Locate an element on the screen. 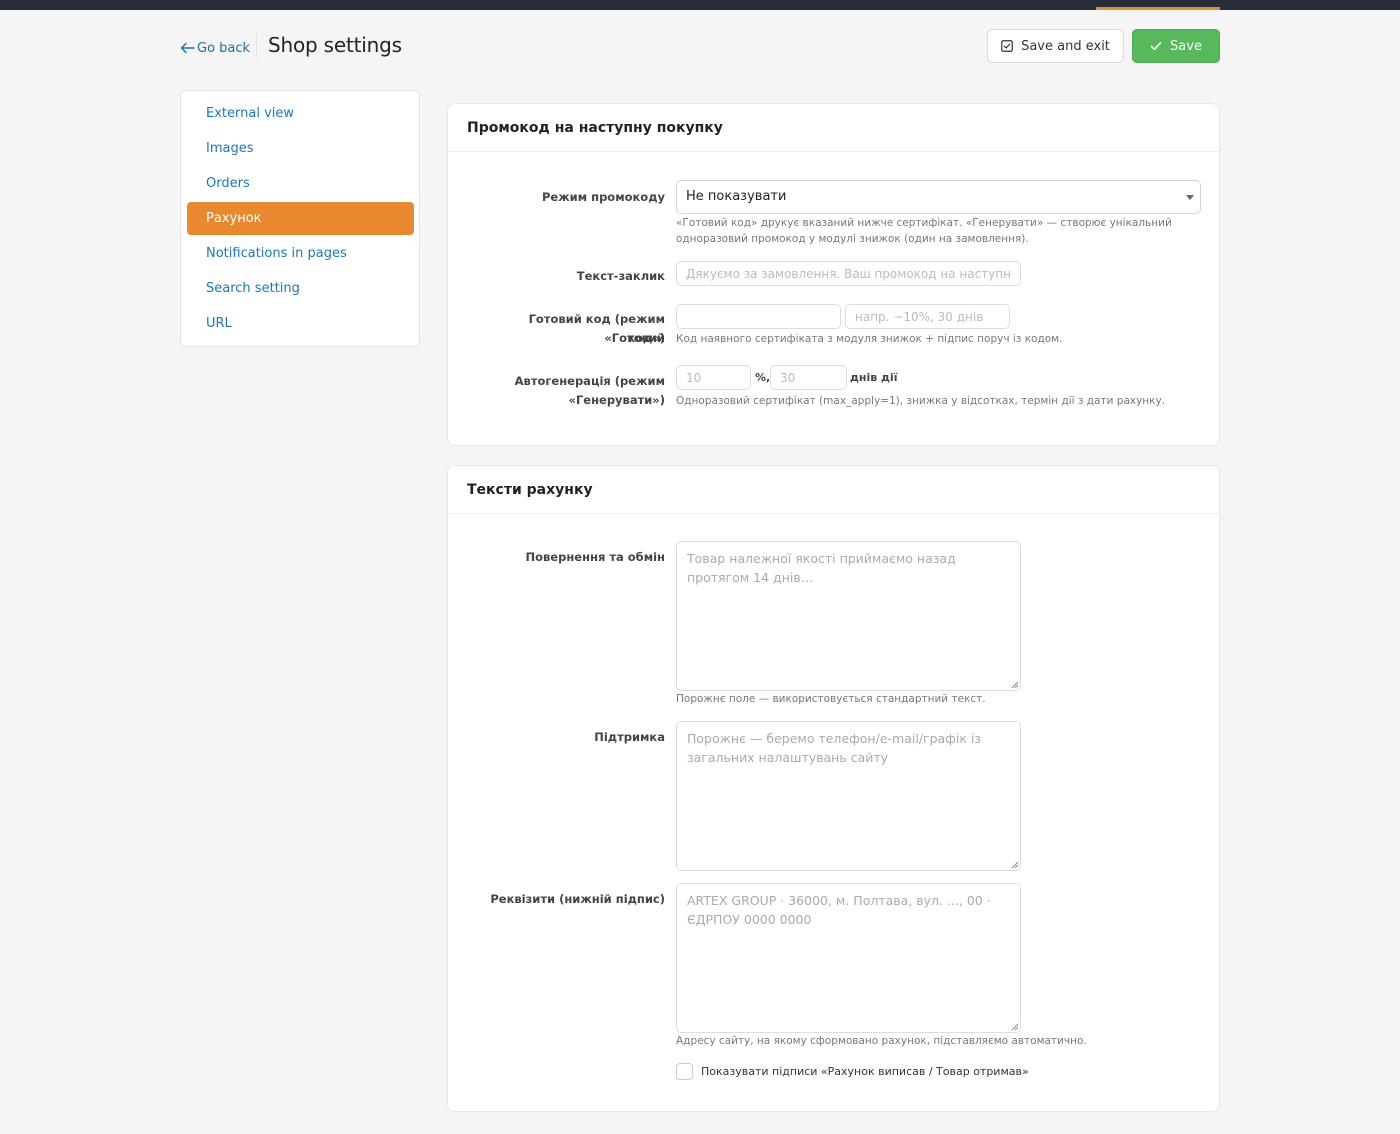  autogen-days-input is located at coordinates (808, 377).